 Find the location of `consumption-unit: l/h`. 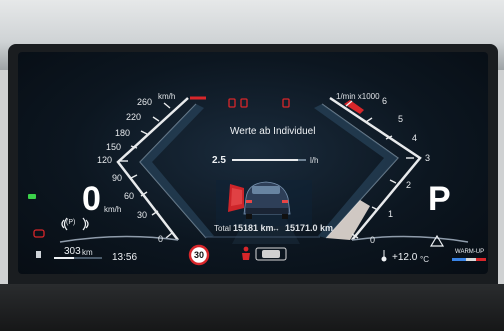

consumption-unit: l/h is located at coordinates (314, 160).